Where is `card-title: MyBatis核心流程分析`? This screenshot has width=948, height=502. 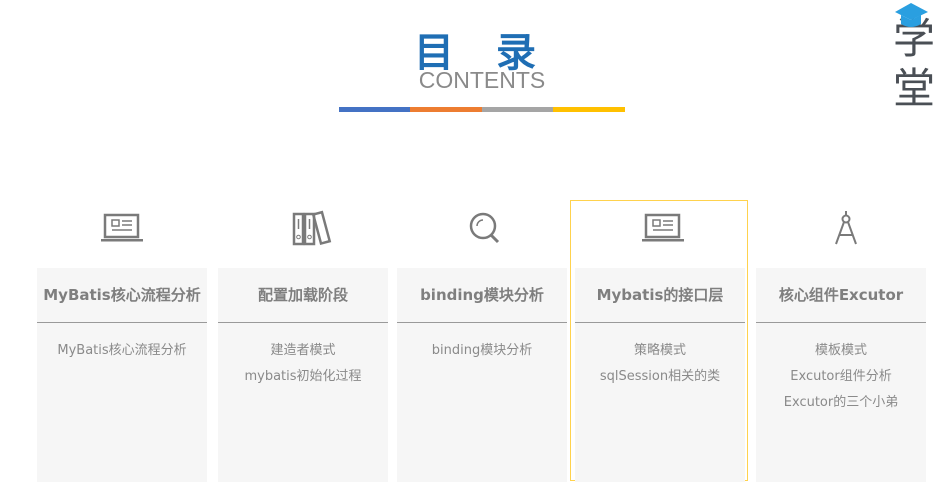
card-title: MyBatis核心流程分析 is located at coordinates (122, 295).